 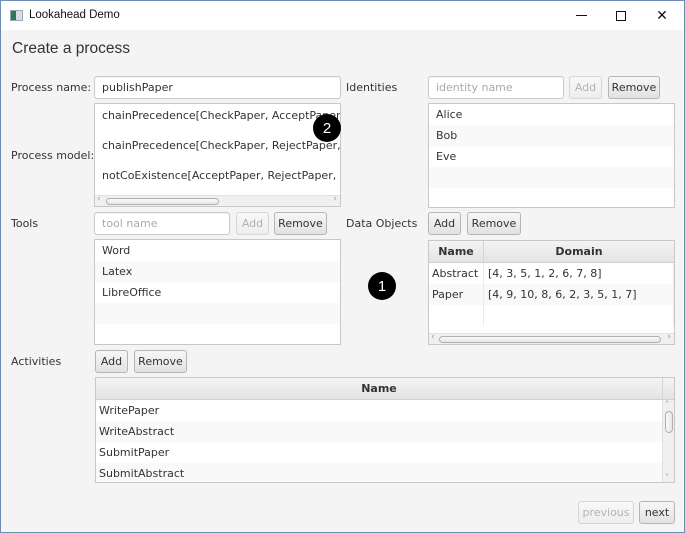 I want to click on cell-domain: [4, 9, 10, 8, 6, 2, 3, 5, 1, 7], so click(x=579, y=294).